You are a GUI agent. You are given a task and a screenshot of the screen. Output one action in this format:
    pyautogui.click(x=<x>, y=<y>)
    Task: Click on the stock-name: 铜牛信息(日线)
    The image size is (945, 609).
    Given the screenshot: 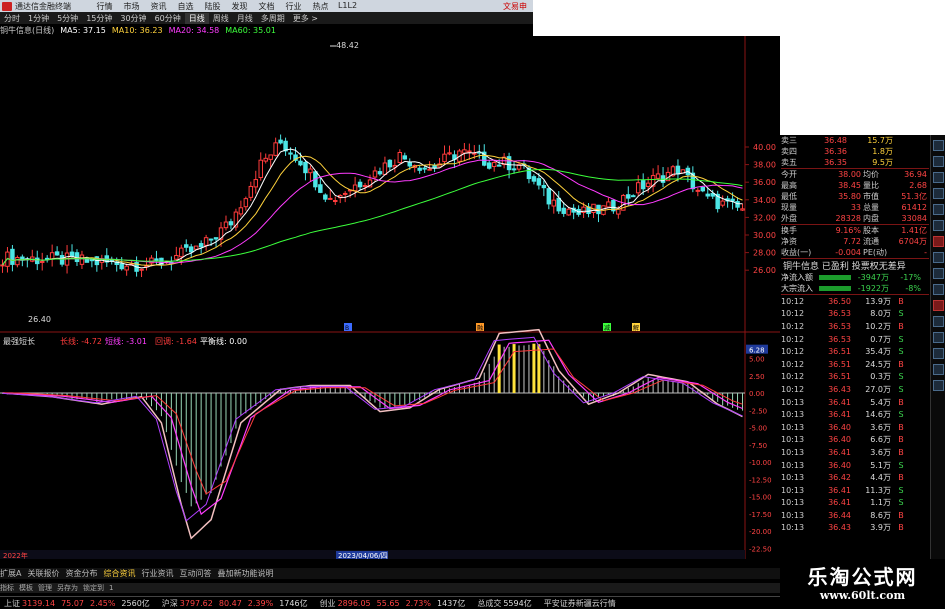 What is the action you would take?
    pyautogui.click(x=27, y=30)
    